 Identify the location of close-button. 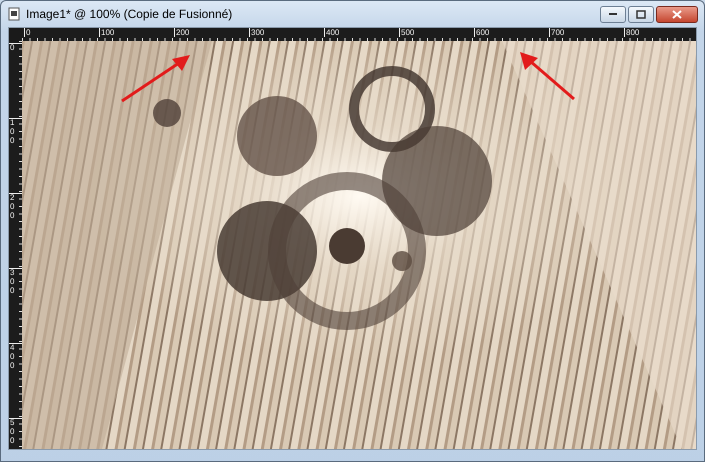
(677, 14).